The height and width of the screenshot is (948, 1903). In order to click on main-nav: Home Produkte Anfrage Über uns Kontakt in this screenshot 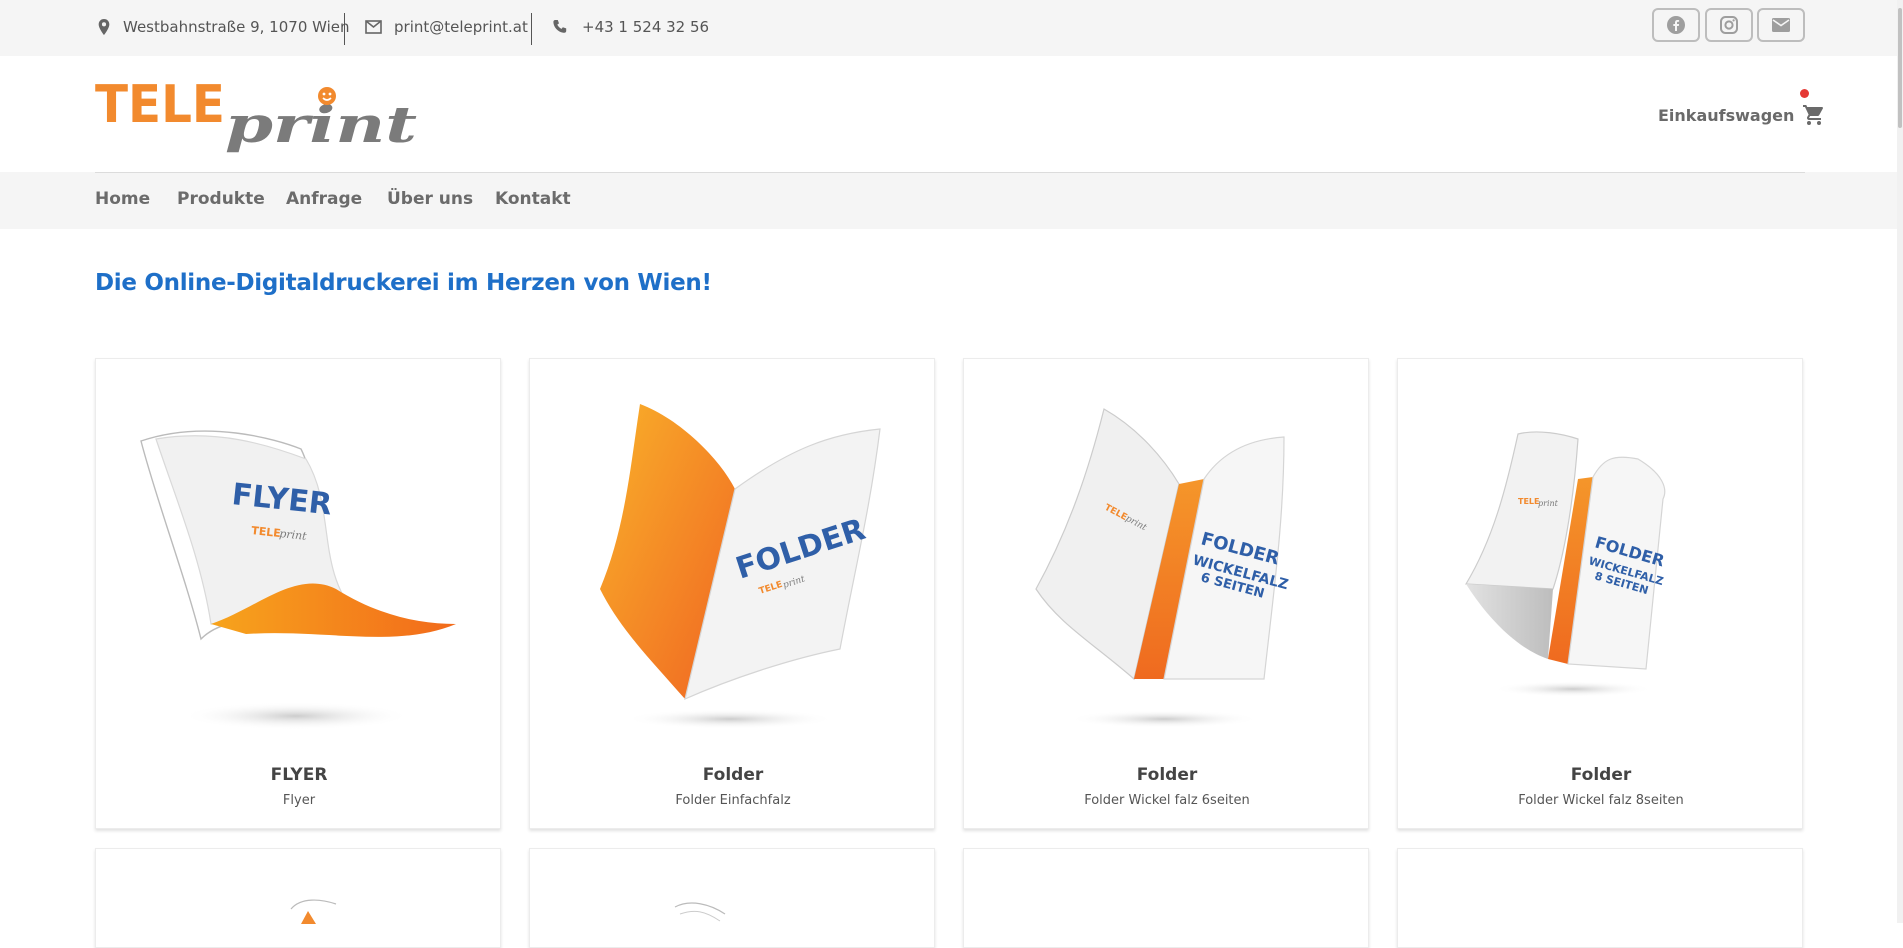, I will do `click(951, 200)`.